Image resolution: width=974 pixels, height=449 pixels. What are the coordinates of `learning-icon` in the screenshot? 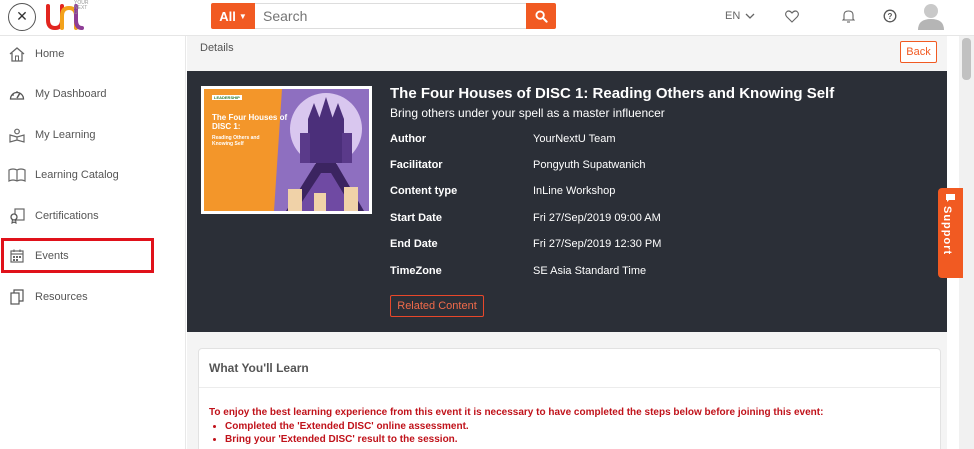 It's located at (17, 135).